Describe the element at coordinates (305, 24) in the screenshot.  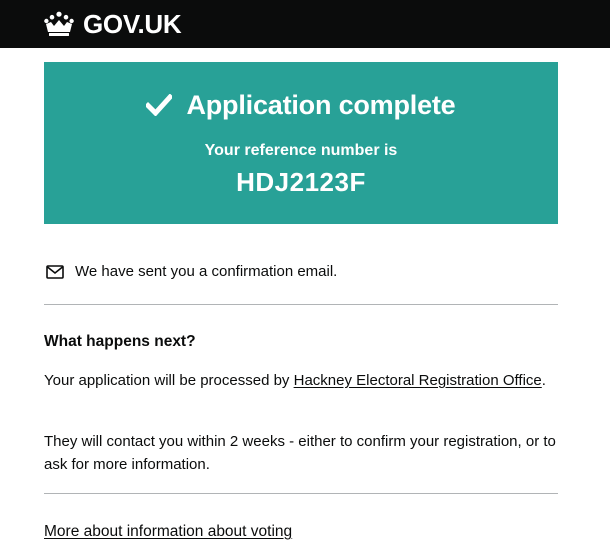
I see `site-header: GOV.UK` at that location.